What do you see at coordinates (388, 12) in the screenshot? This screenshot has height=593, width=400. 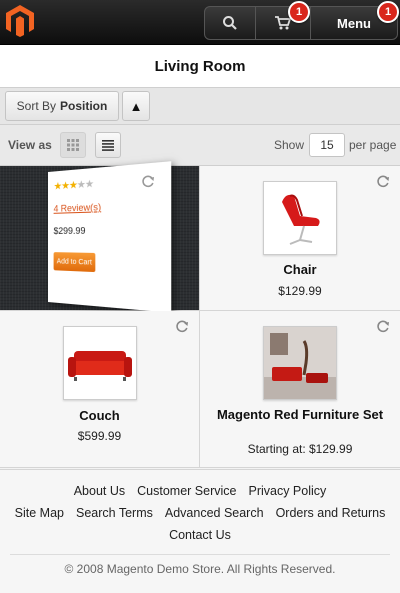 I see `menu-count-badge: 1` at bounding box center [388, 12].